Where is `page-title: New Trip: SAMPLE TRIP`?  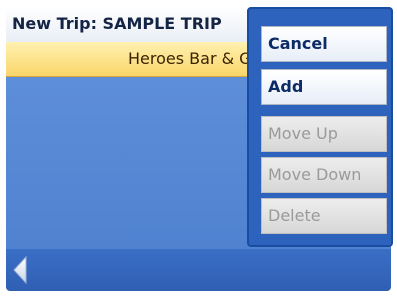 page-title: New Trip: SAMPLE TRIP is located at coordinates (117, 23).